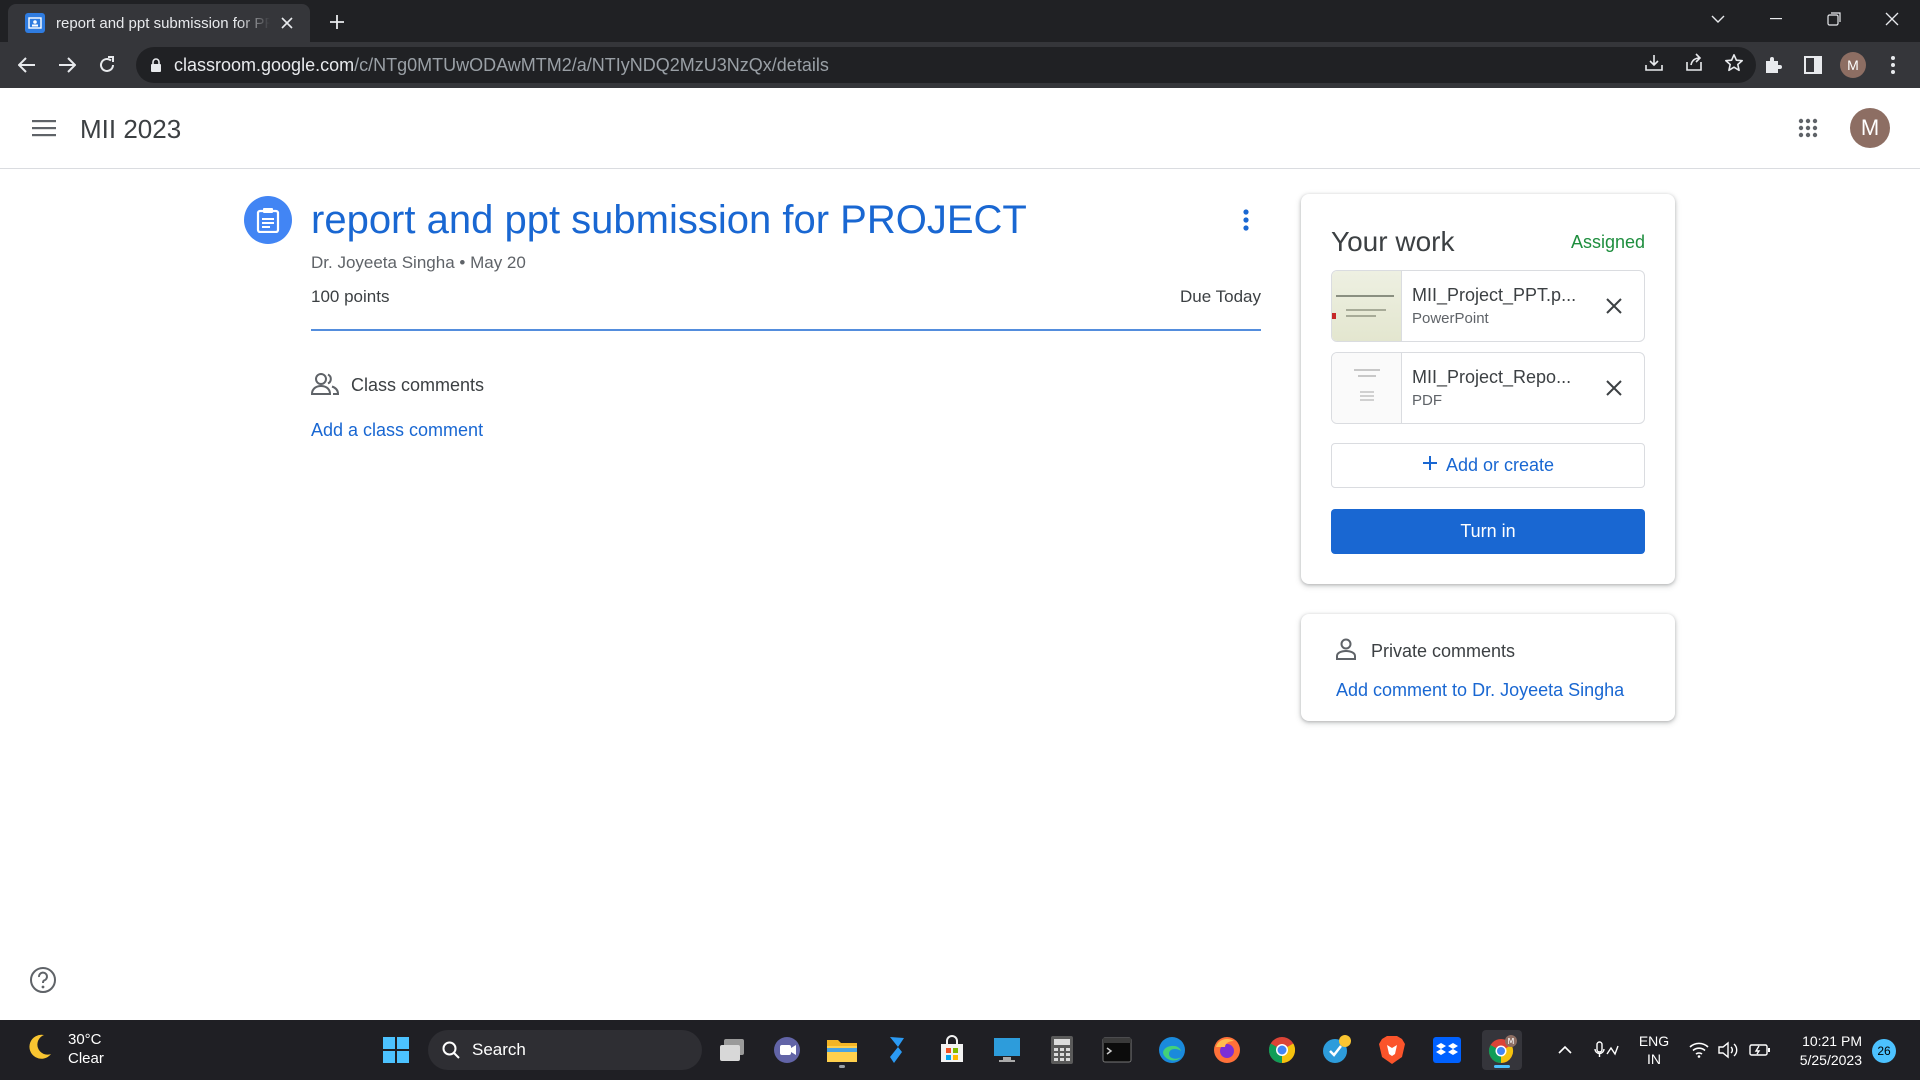  What do you see at coordinates (1447, 1050) in the screenshot?
I see `dropbox-icon` at bounding box center [1447, 1050].